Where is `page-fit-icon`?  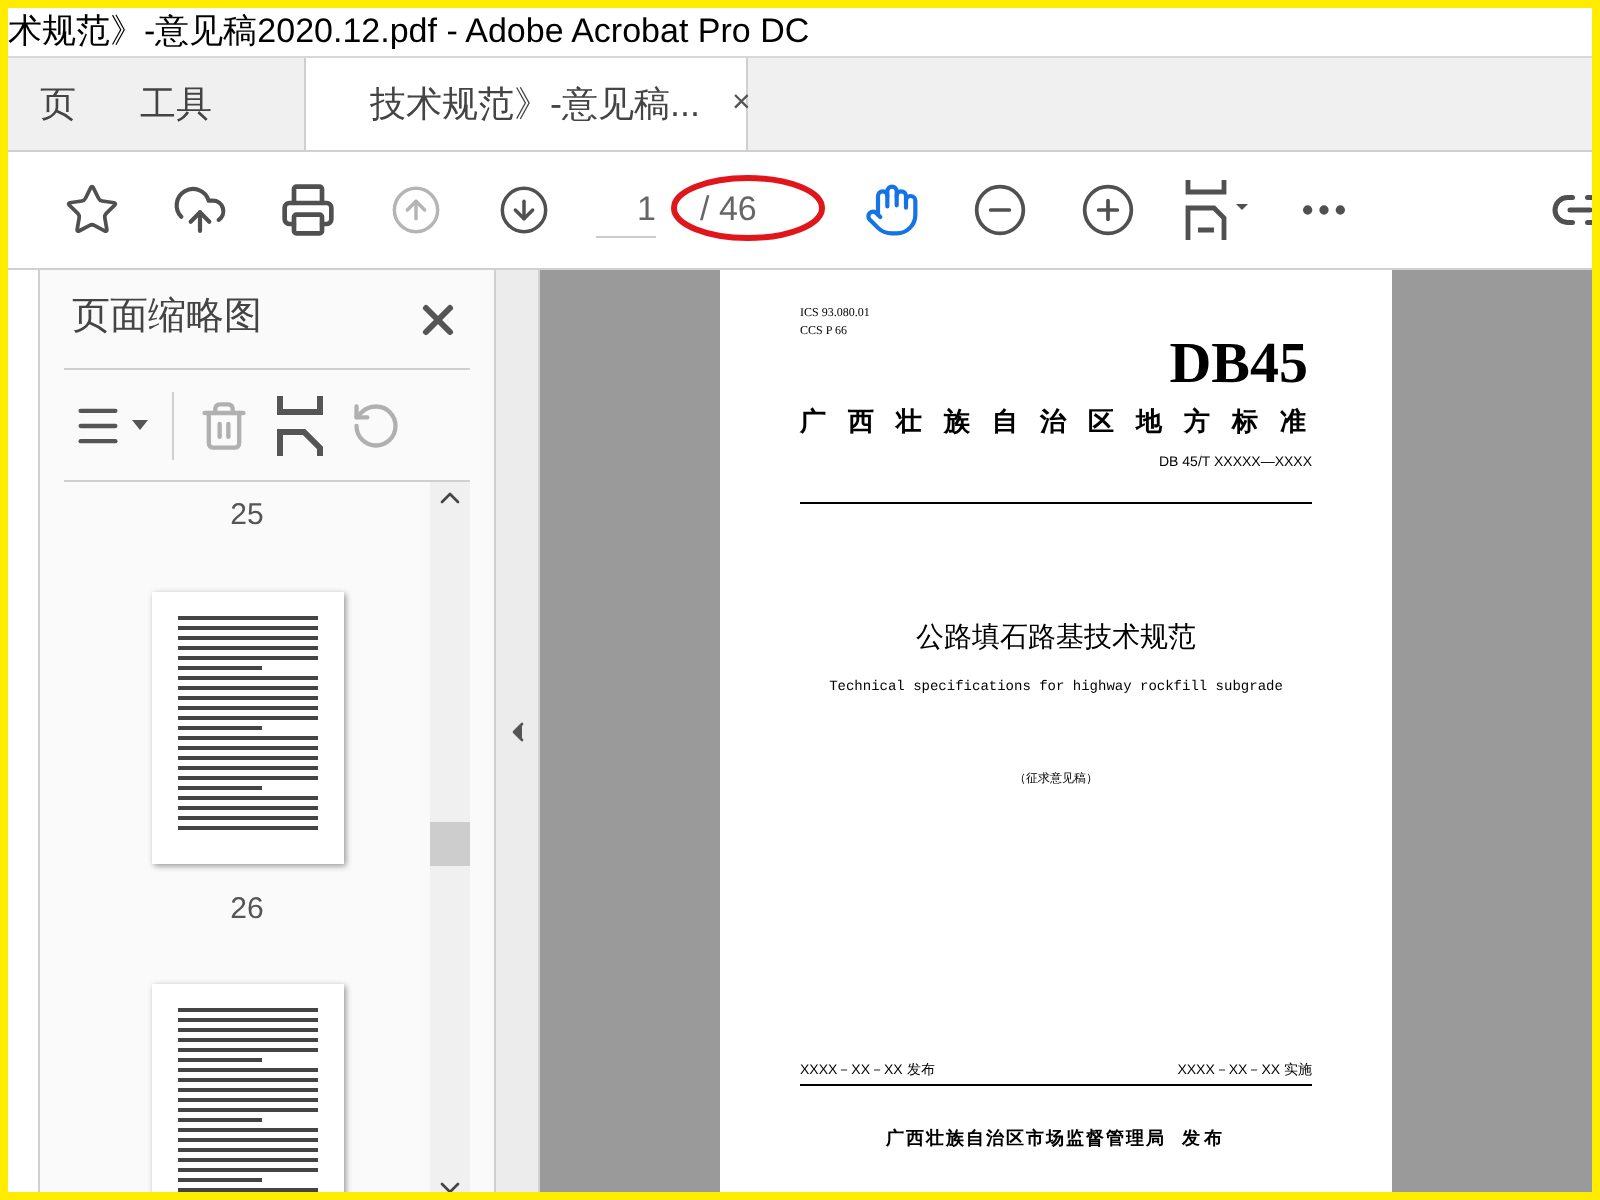
page-fit-icon is located at coordinates (1216, 210).